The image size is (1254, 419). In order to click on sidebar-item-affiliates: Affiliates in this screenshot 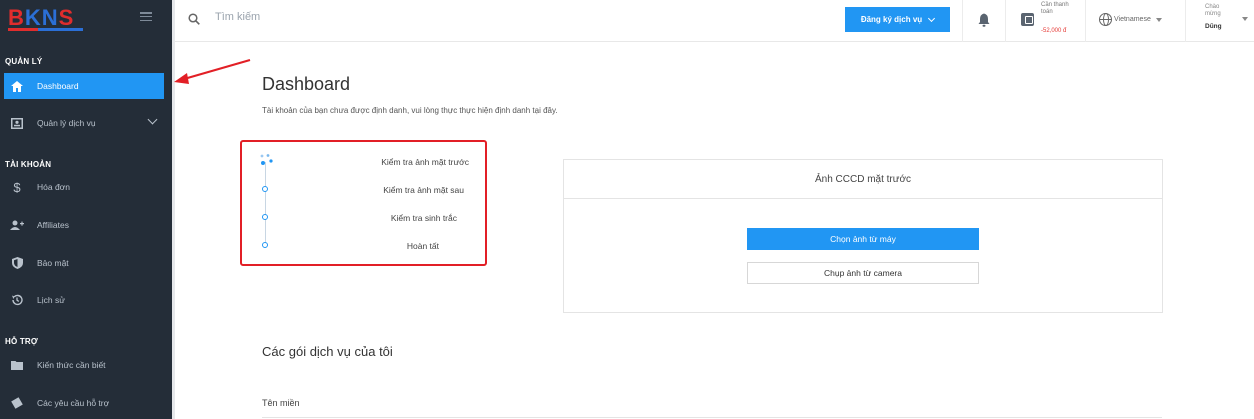, I will do `click(84, 225)`.